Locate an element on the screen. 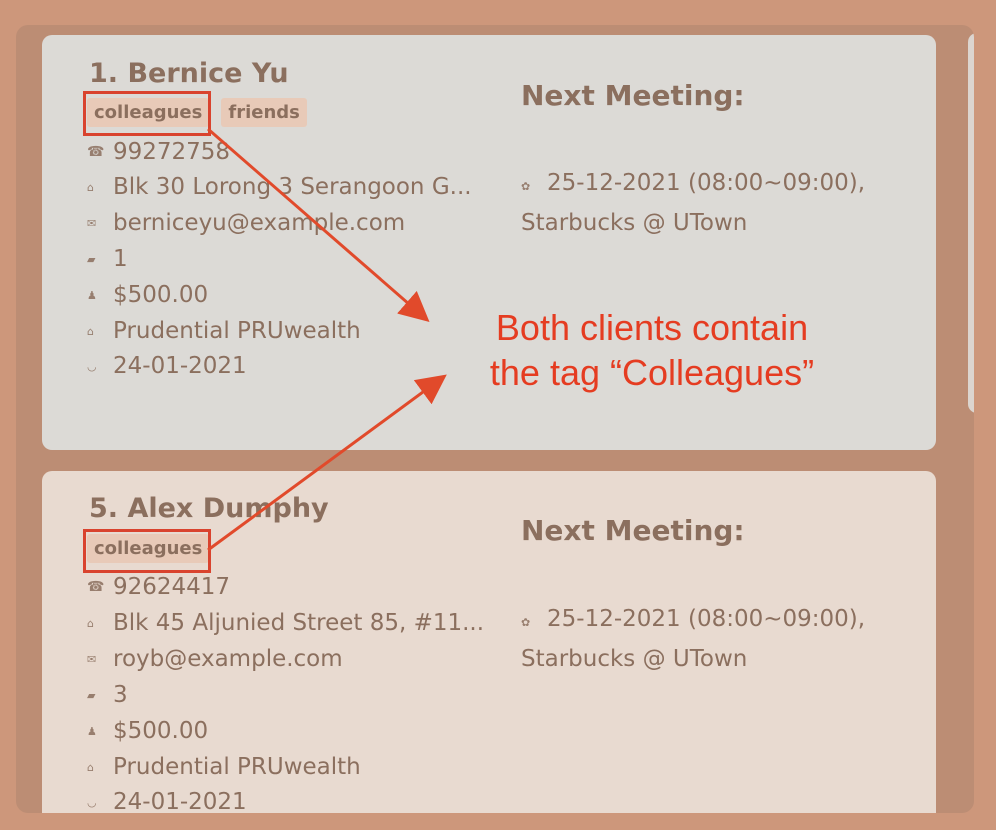 The height and width of the screenshot is (830, 996). annotation-line-2: the tag “Colleagues” is located at coordinates (652, 372).